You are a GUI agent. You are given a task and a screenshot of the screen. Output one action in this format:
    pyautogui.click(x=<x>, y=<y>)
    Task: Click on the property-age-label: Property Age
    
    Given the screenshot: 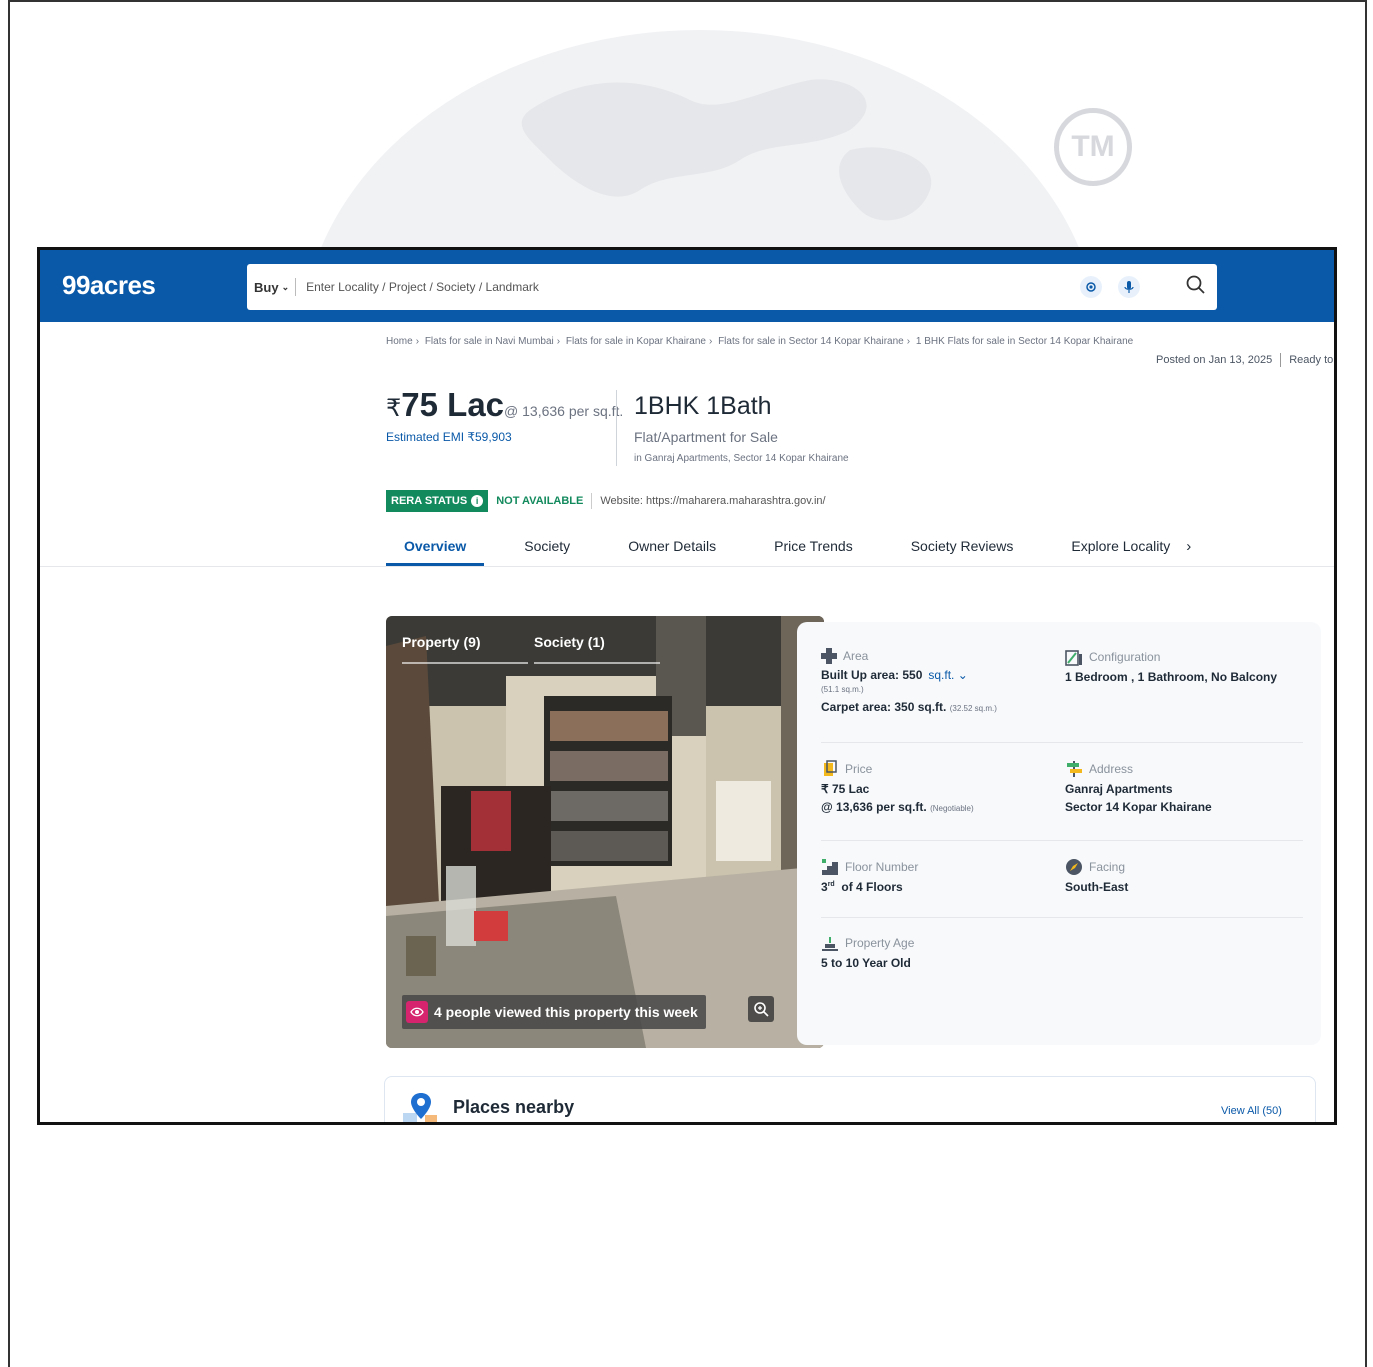 What is the action you would take?
    pyautogui.click(x=880, y=943)
    